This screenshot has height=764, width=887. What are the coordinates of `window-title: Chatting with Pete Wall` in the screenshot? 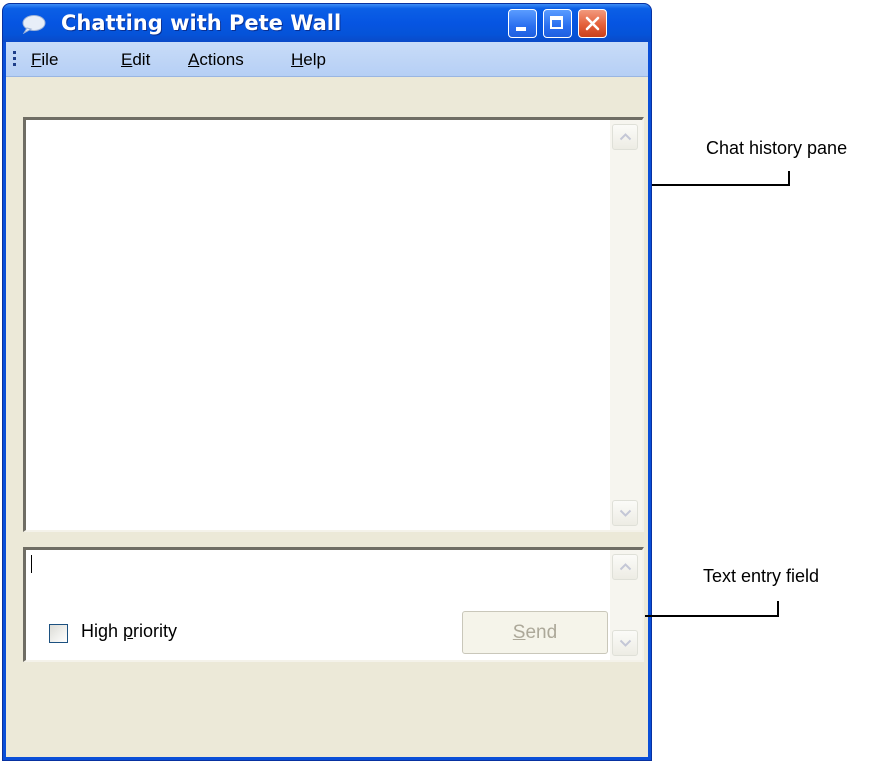 It's located at (201, 23).